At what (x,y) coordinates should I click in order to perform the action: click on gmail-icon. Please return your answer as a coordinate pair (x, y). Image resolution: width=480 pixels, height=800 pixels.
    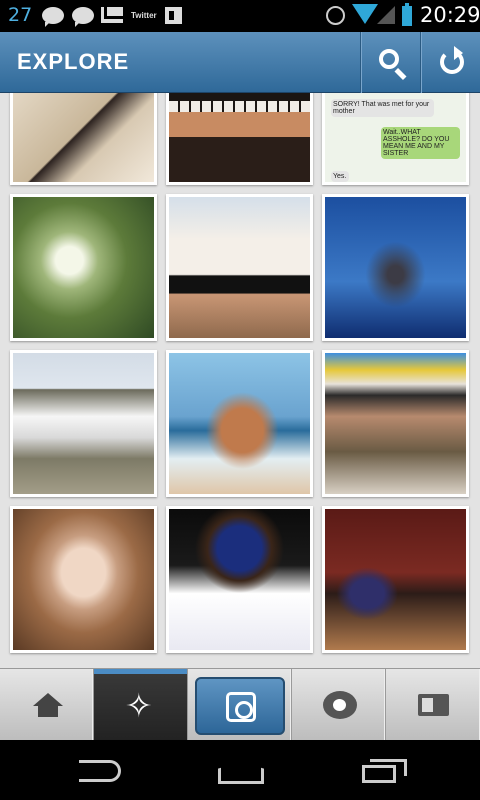
    Looking at the image, I should click on (112, 15).